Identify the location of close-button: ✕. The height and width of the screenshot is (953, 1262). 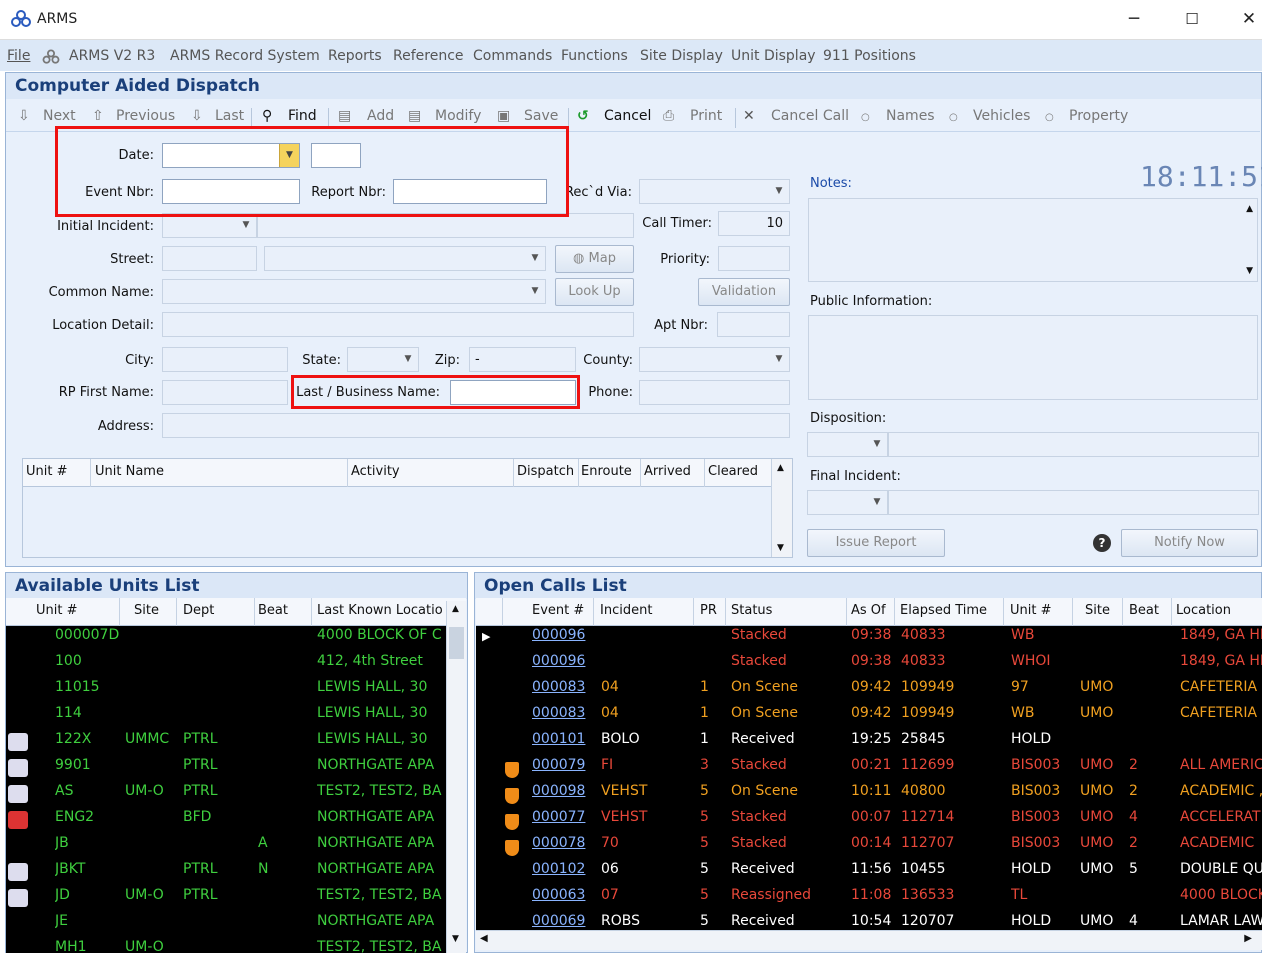
(1249, 20).